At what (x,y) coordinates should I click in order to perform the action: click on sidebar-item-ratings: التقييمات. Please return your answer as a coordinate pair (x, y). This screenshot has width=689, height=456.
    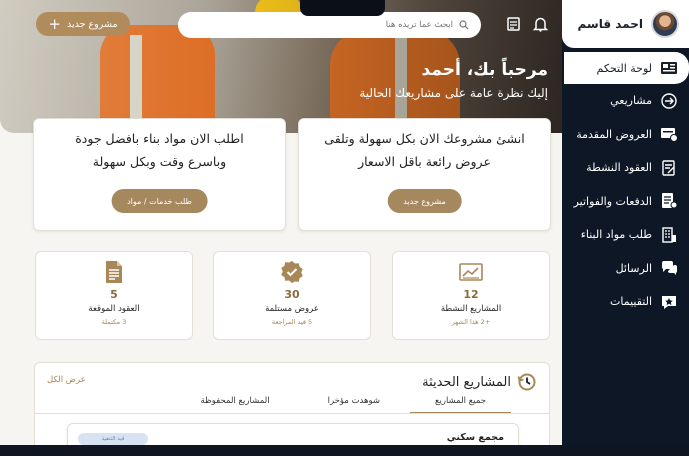
    Looking at the image, I should click on (625, 302).